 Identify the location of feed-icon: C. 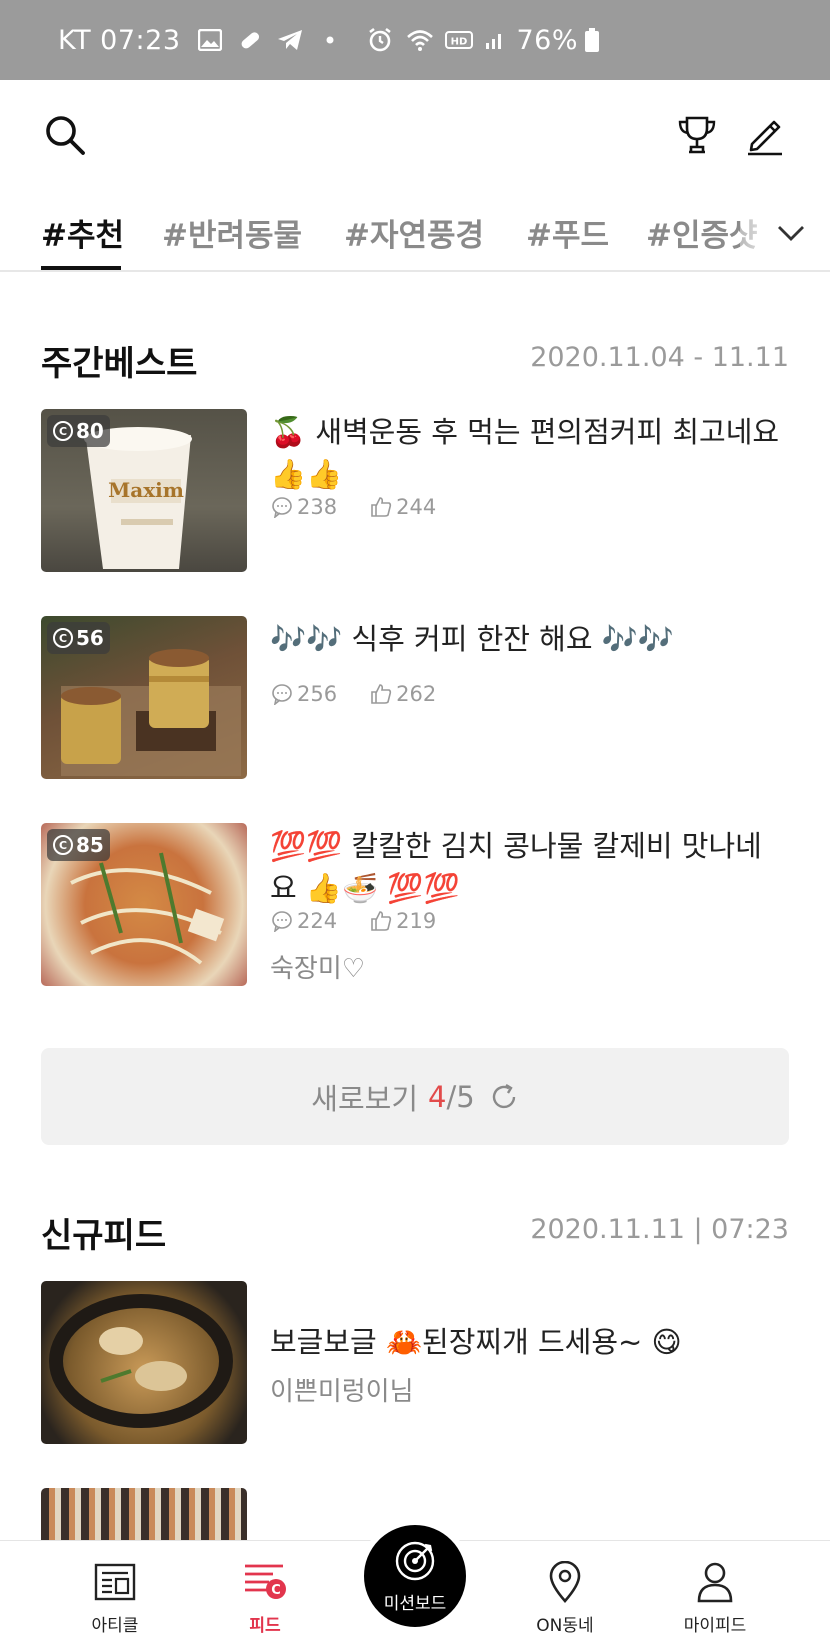
(265, 1582).